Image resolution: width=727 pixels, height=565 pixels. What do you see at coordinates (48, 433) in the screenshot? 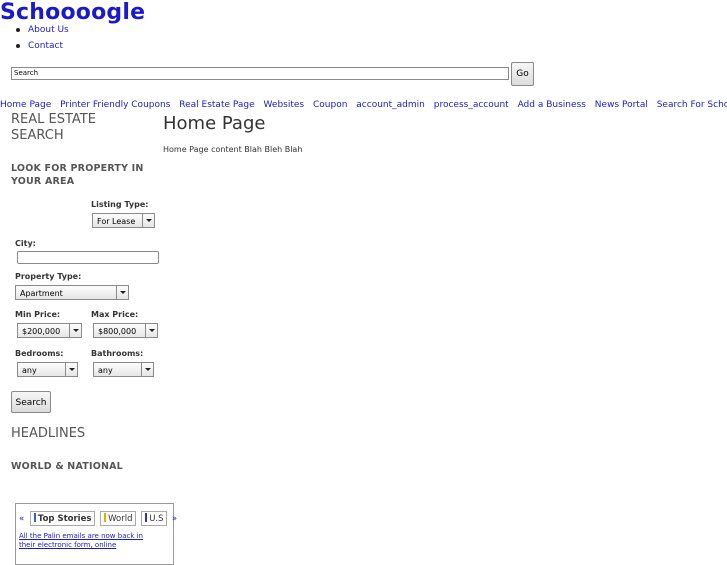
I see `headlines-heading: HEADLINES` at bounding box center [48, 433].